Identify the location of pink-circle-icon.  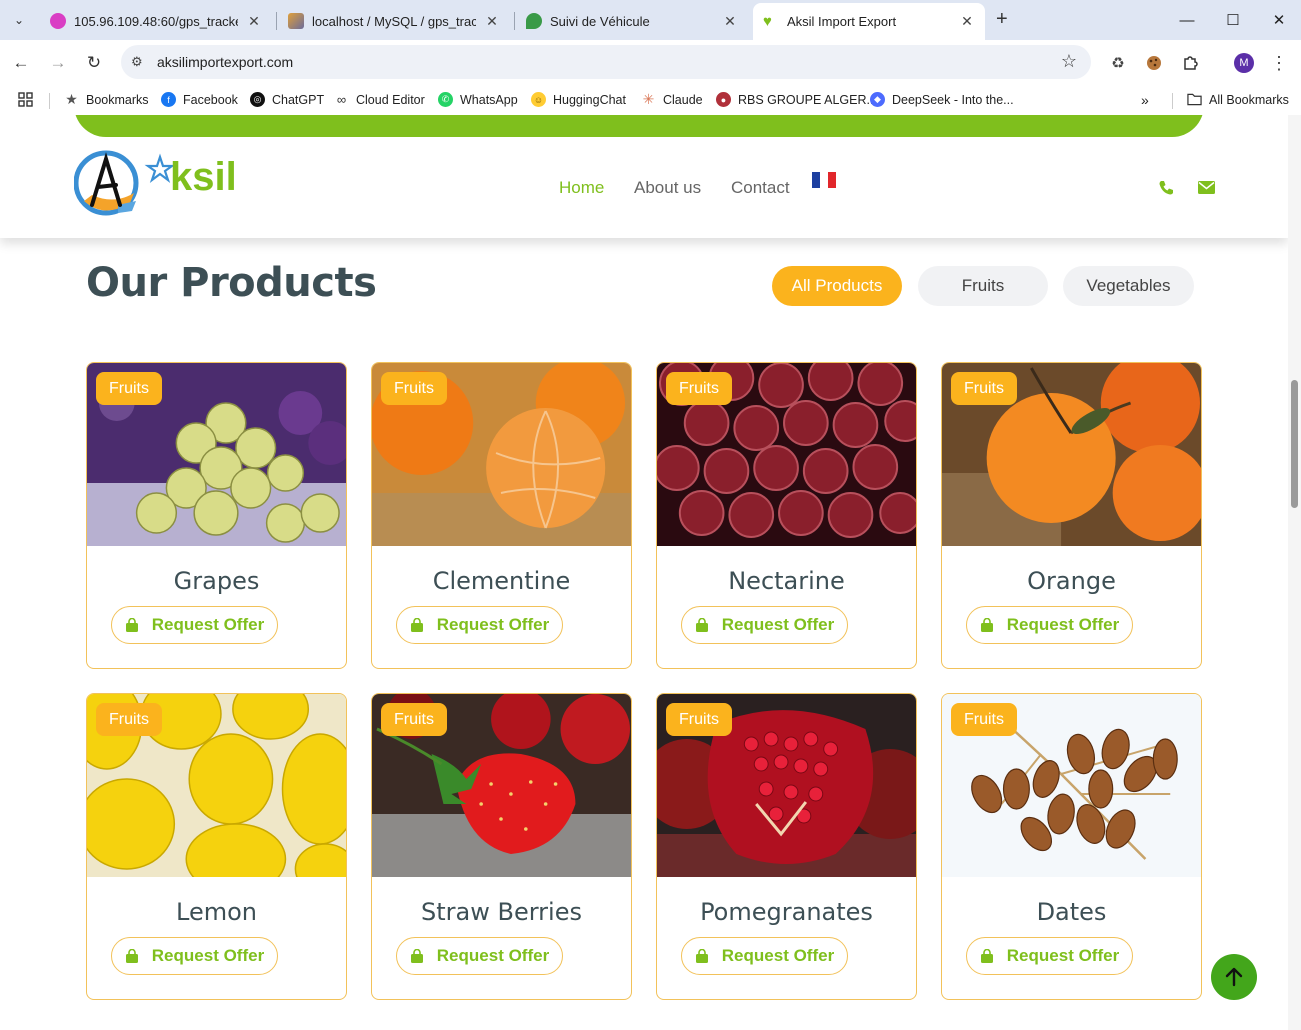
(58, 21).